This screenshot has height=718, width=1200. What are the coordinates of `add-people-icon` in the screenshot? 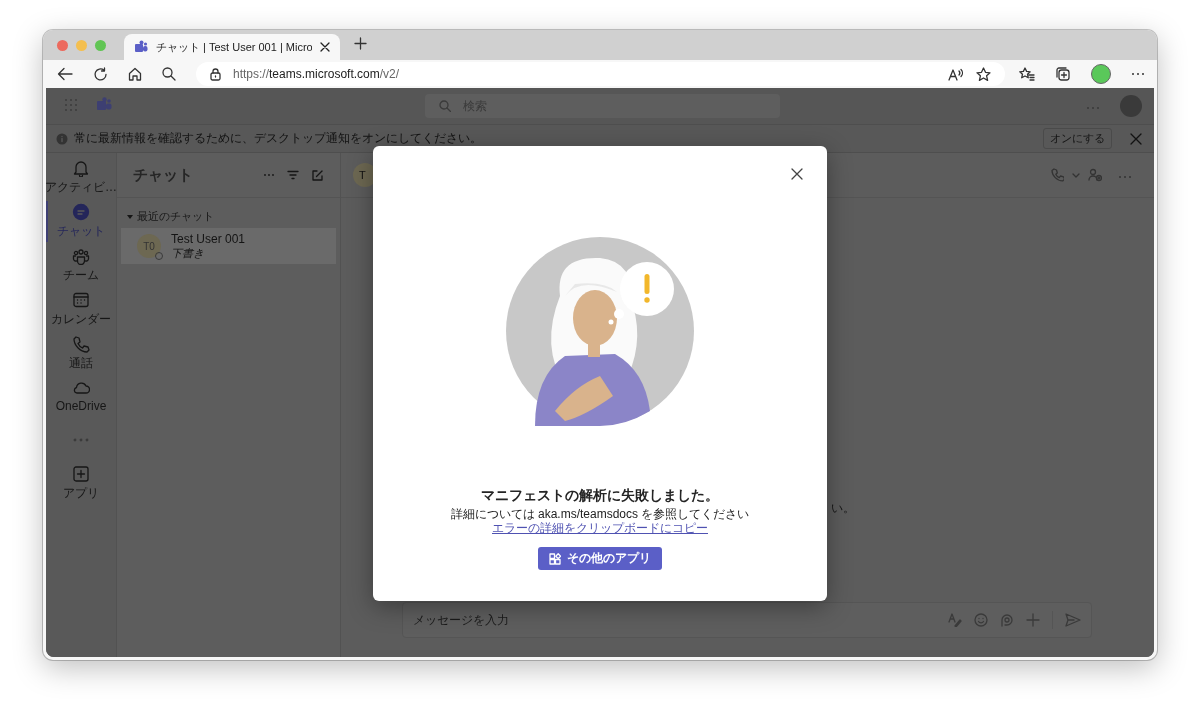 It's located at (1095, 175).